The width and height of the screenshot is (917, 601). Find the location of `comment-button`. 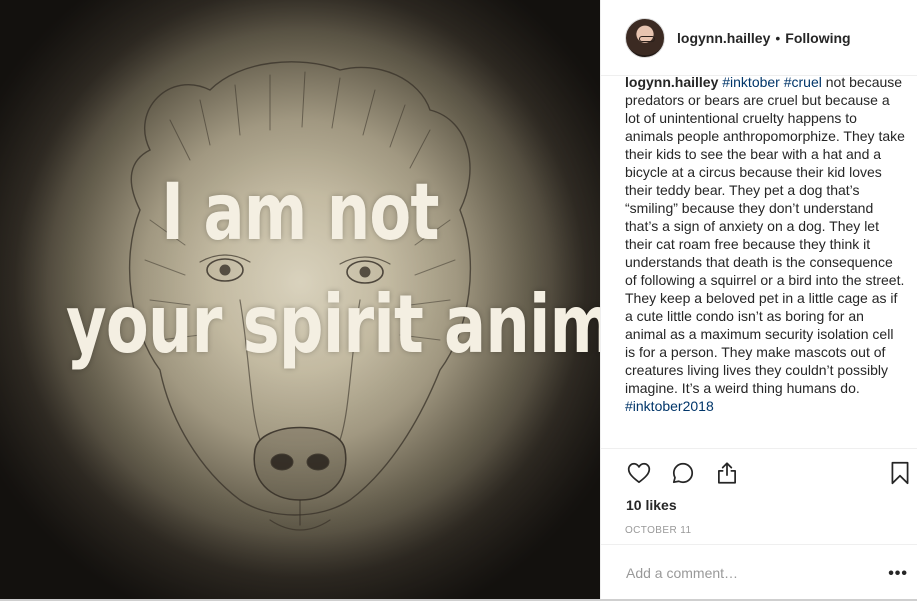

comment-button is located at coordinates (683, 473).